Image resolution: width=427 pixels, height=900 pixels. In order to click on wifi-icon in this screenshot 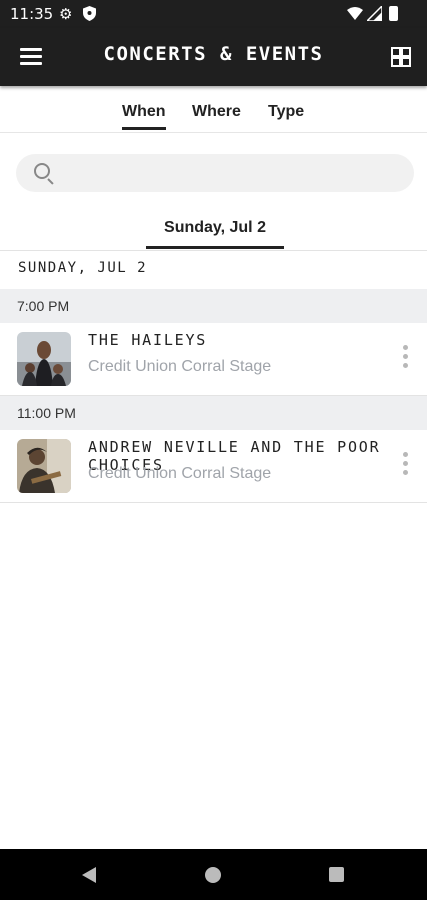, I will do `click(355, 13)`.